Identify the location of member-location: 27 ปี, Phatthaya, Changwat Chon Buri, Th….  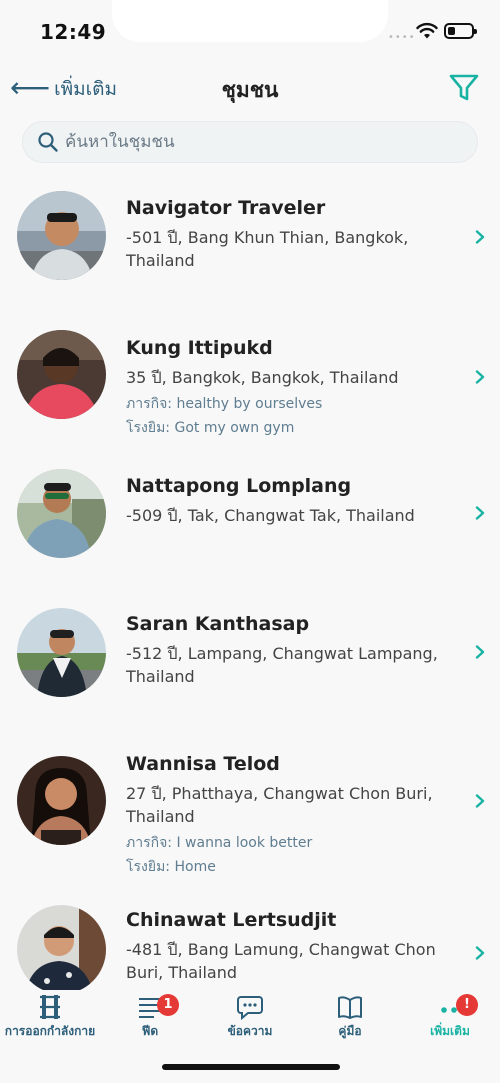
(279, 805).